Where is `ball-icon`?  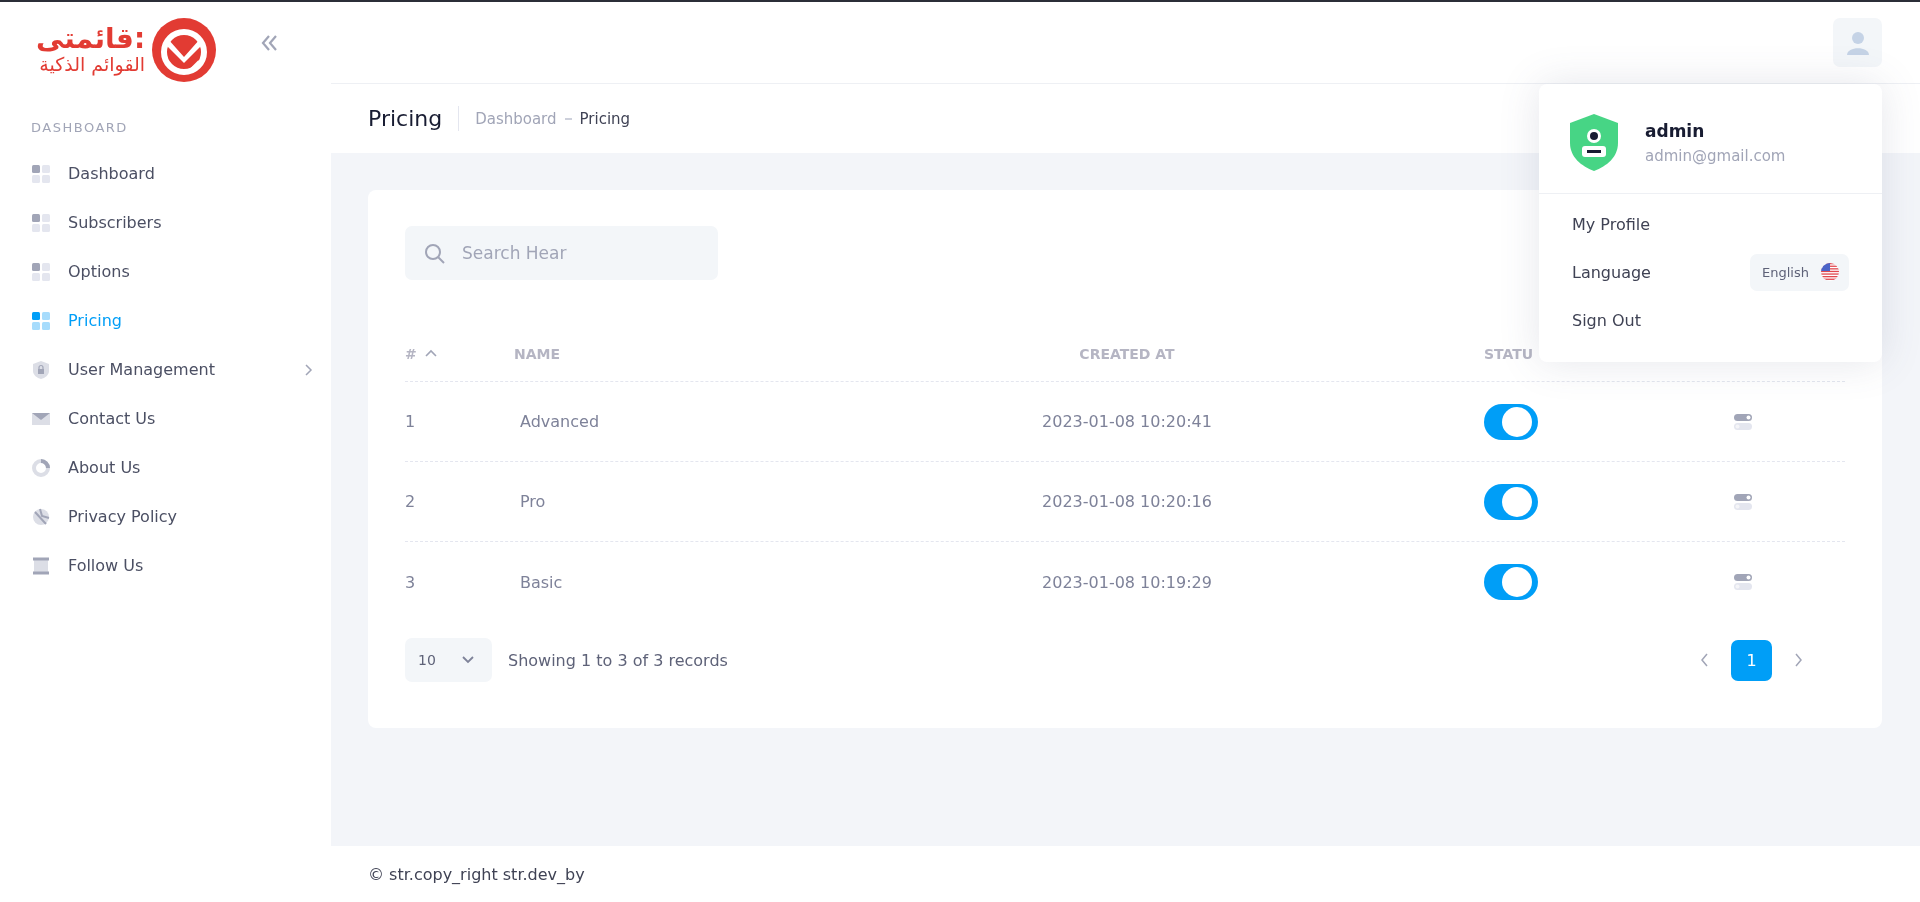
ball-icon is located at coordinates (41, 516).